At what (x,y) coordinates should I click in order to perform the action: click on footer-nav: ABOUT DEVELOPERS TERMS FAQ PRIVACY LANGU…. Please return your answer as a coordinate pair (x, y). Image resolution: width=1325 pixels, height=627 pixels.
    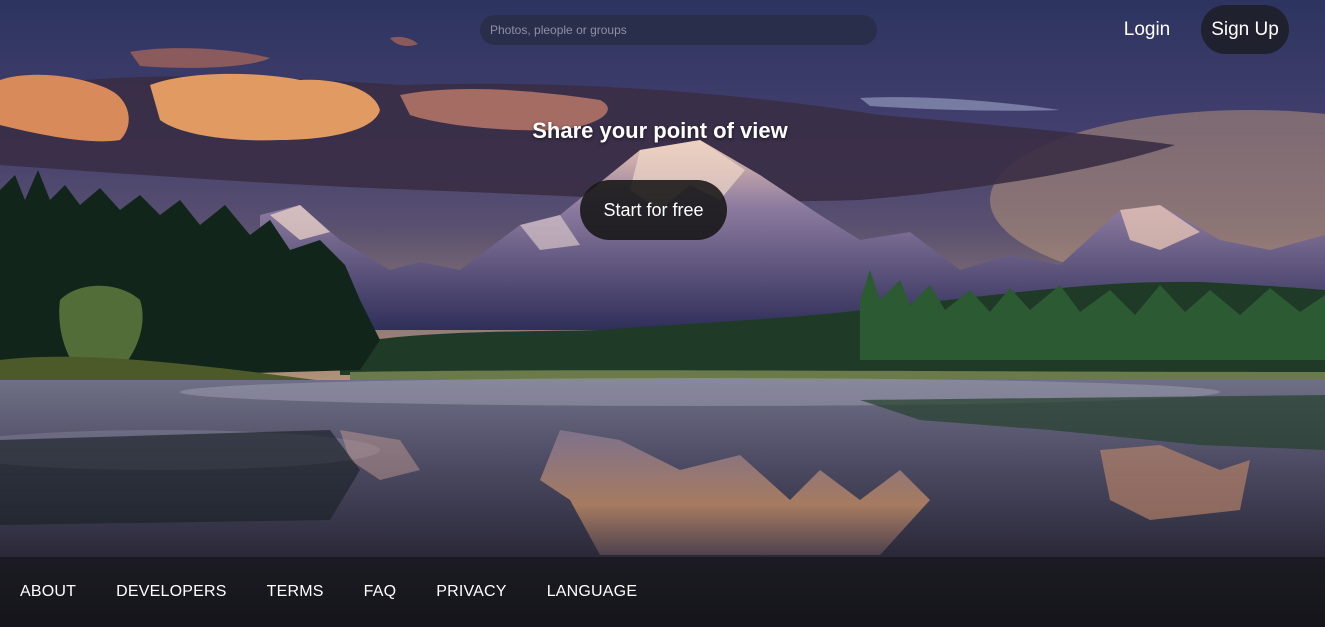
    Looking at the image, I should click on (662, 592).